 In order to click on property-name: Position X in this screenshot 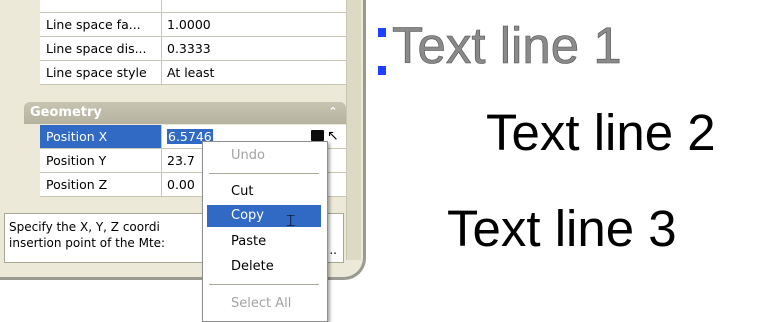, I will do `click(101, 136)`.